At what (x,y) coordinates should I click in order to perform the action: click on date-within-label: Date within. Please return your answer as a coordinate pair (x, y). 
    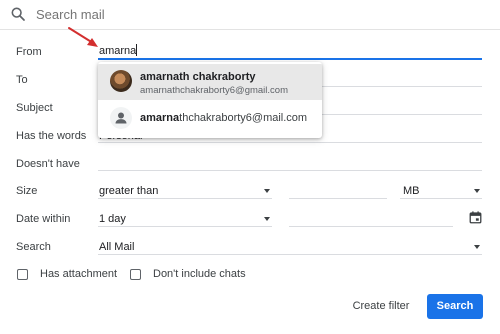
    Looking at the image, I should click on (43, 219).